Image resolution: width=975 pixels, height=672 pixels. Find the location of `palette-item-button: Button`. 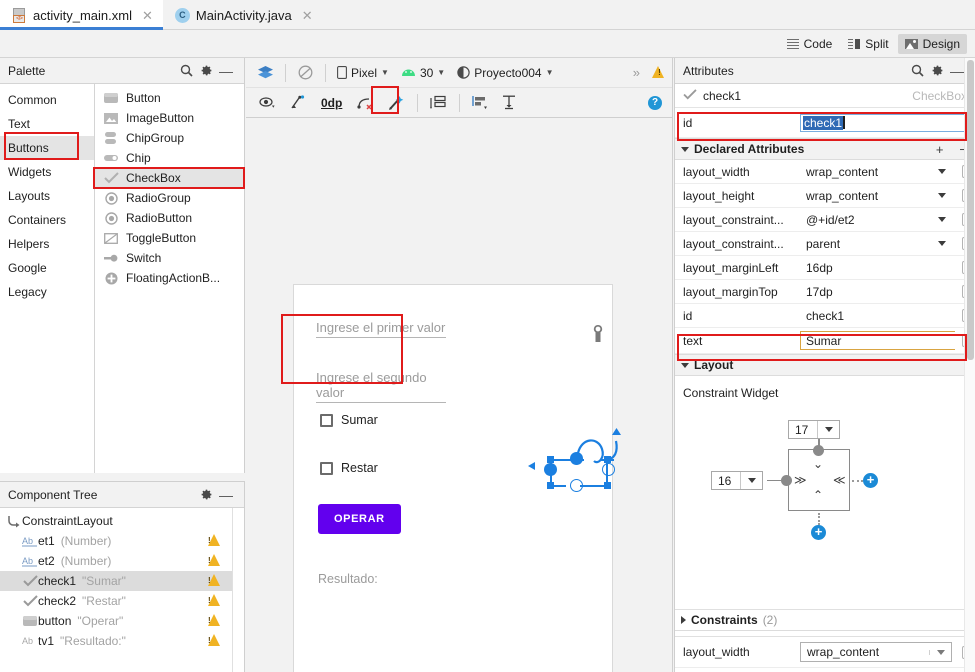

palette-item-button: Button is located at coordinates (169, 98).